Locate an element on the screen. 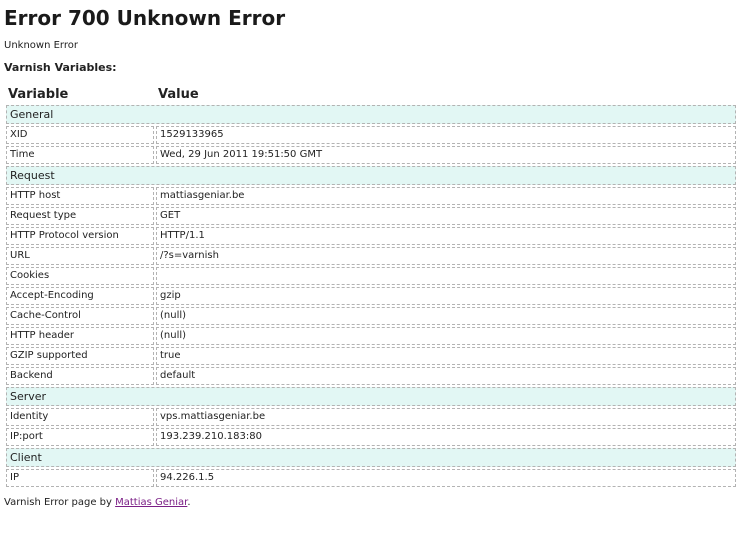 This screenshot has width=750, height=533. table-row: IP 94.226.1.5 is located at coordinates (371, 478).